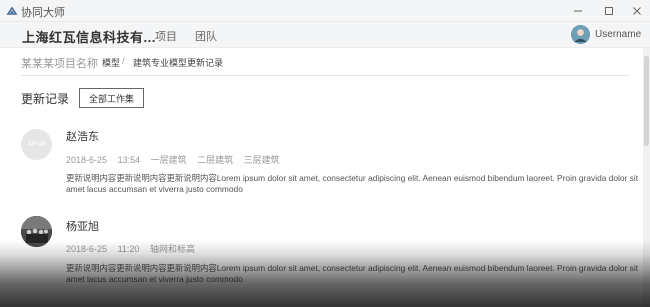 This screenshot has width=650, height=307. What do you see at coordinates (45, 99) in the screenshot?
I see `section-title: 更新记录` at bounding box center [45, 99].